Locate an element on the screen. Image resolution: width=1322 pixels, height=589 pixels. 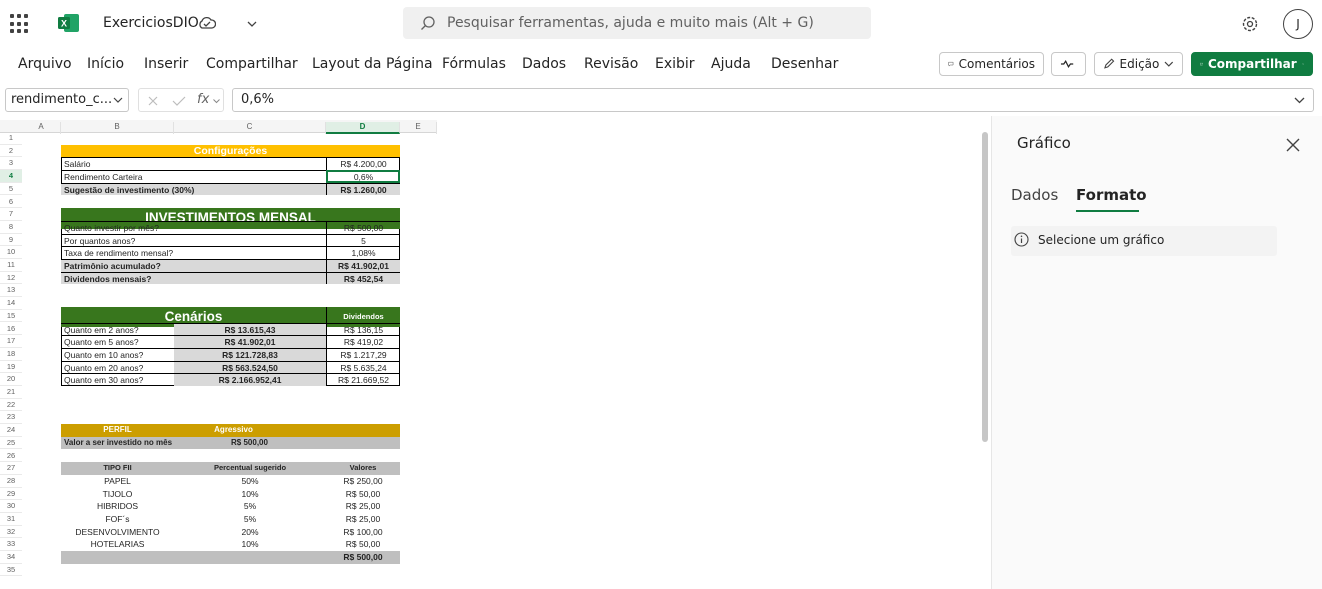
row-header: 11 is located at coordinates (11, 265).